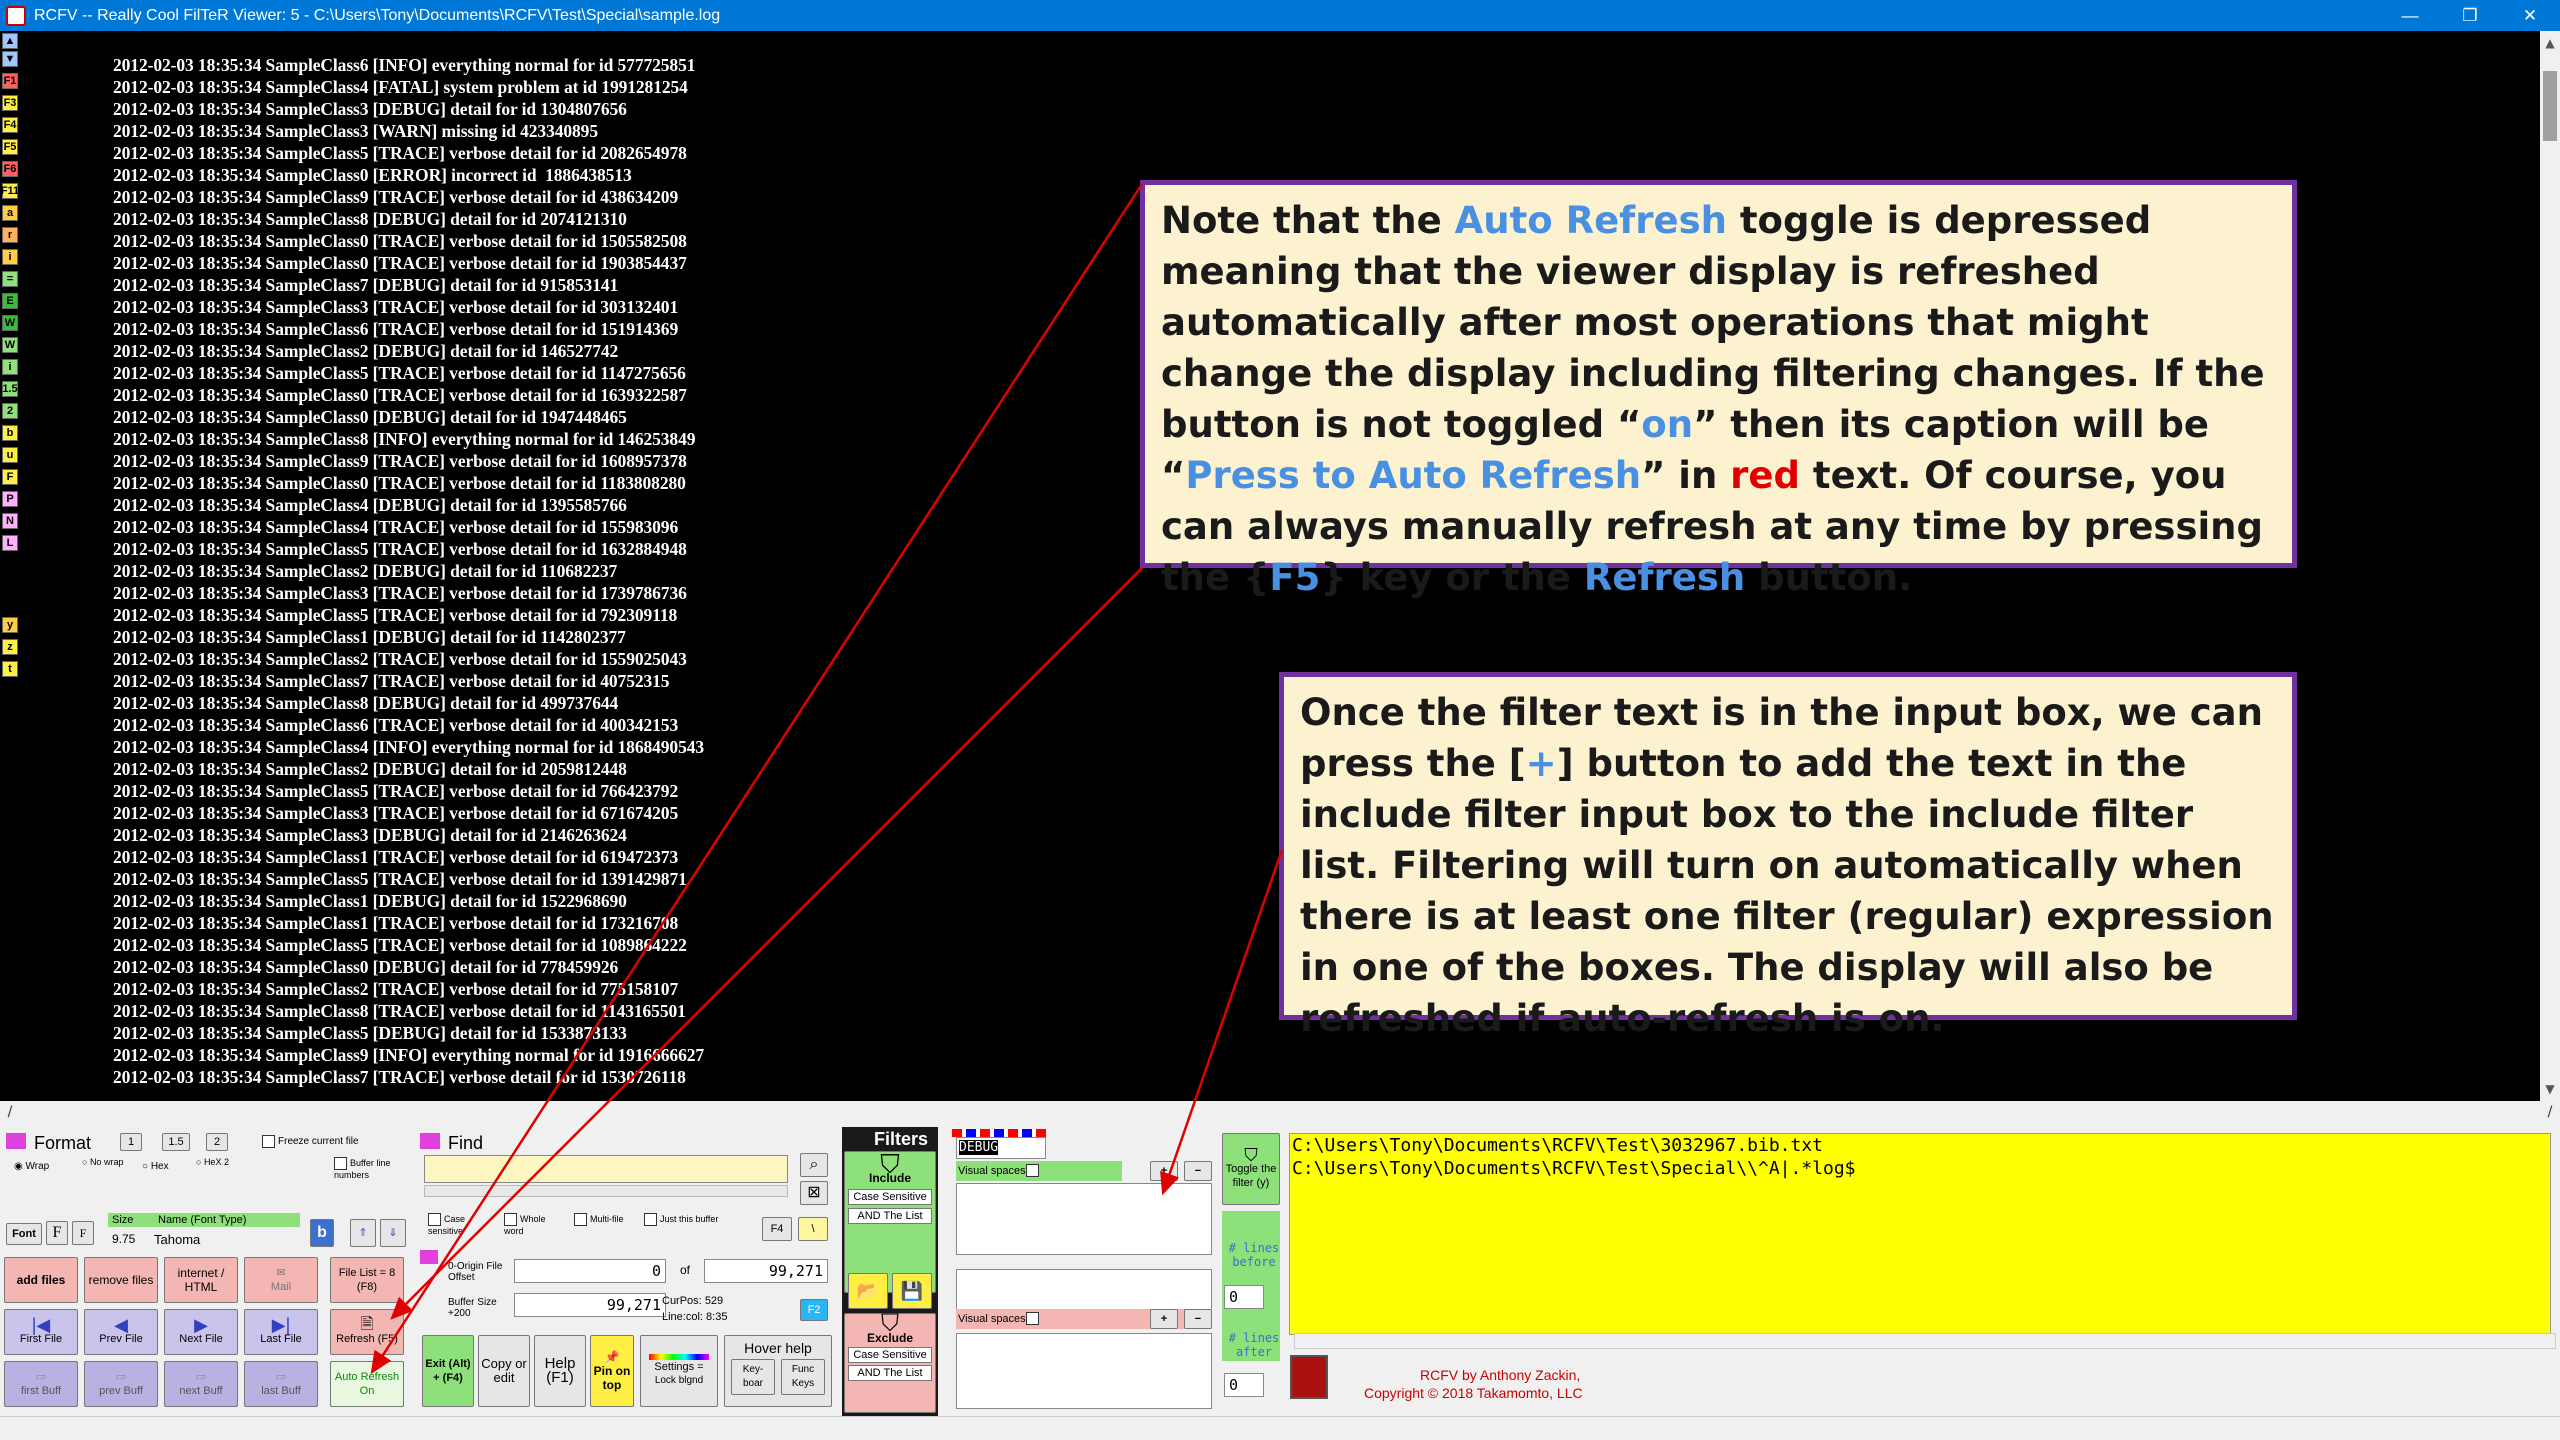  I want to click on marker-1-5: 1.5, so click(10, 389).